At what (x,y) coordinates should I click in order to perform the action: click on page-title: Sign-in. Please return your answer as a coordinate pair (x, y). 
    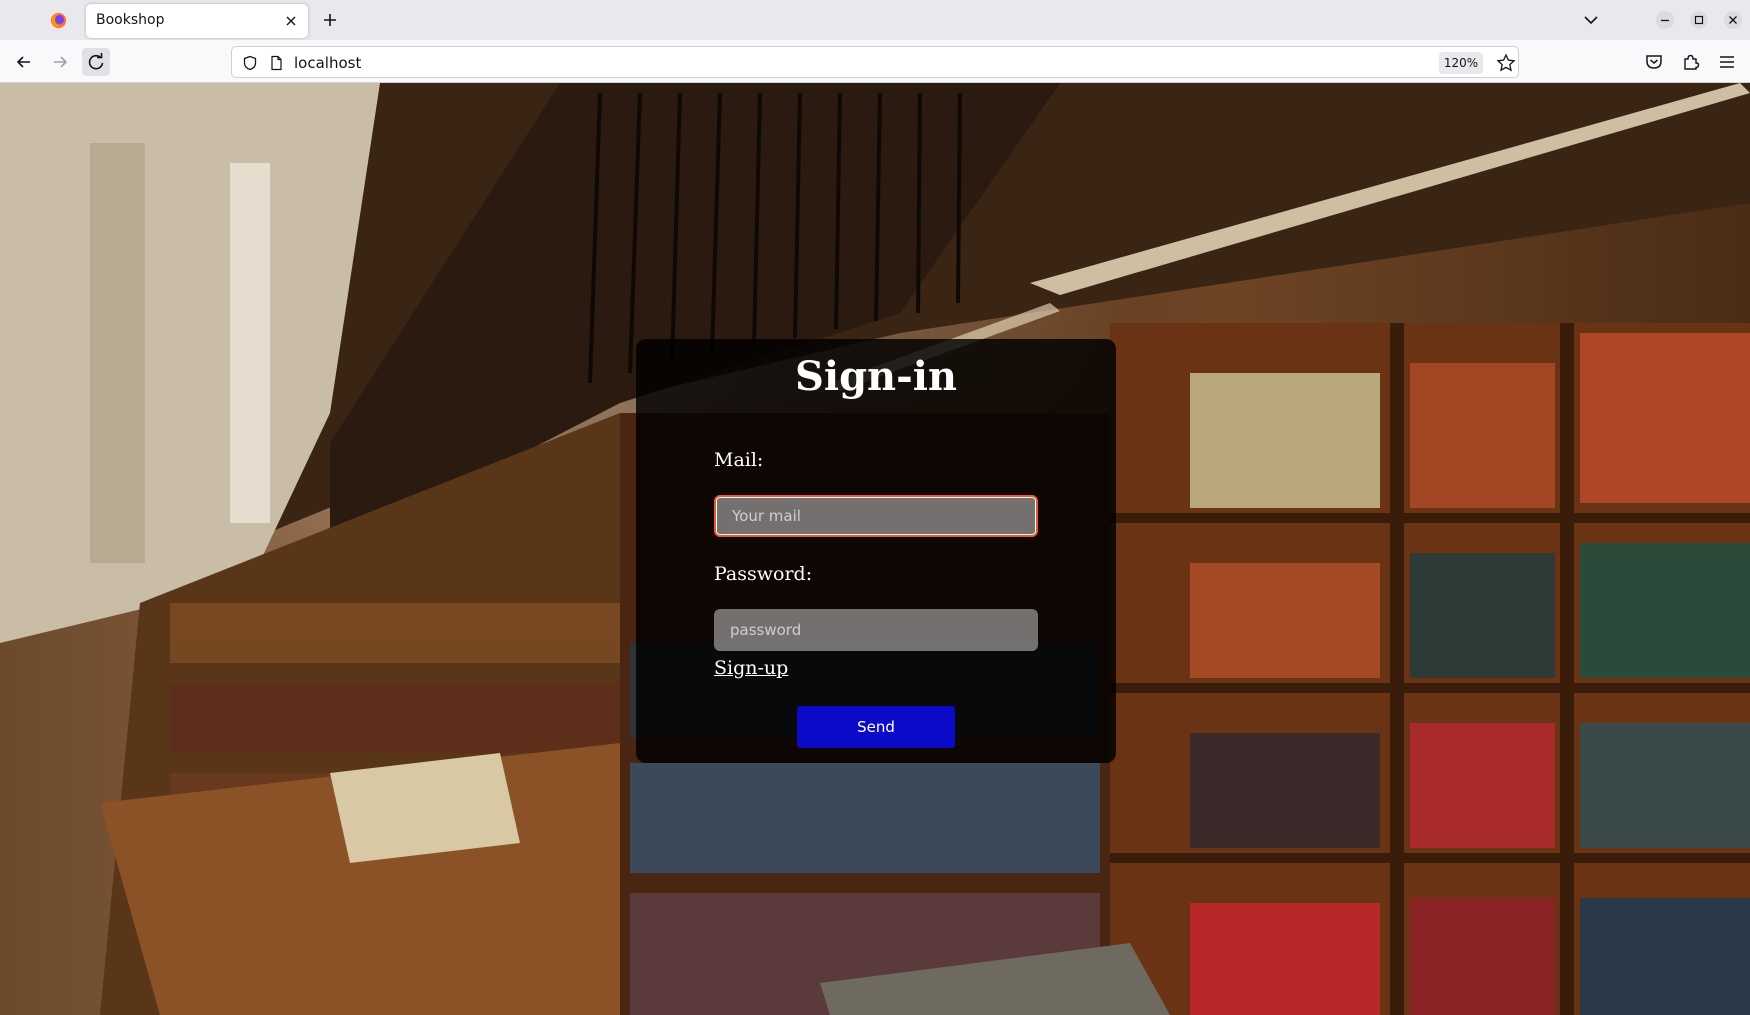
    Looking at the image, I should click on (875, 376).